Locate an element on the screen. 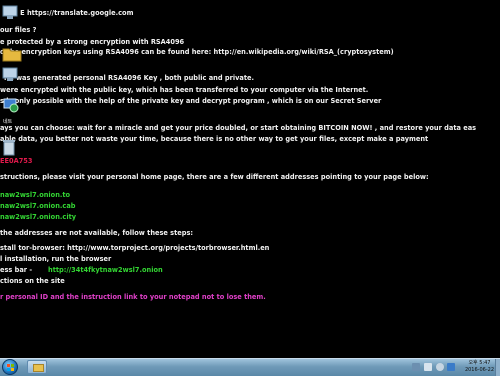  desktop-icon-label: 네트 is located at coordinates (8, 122).